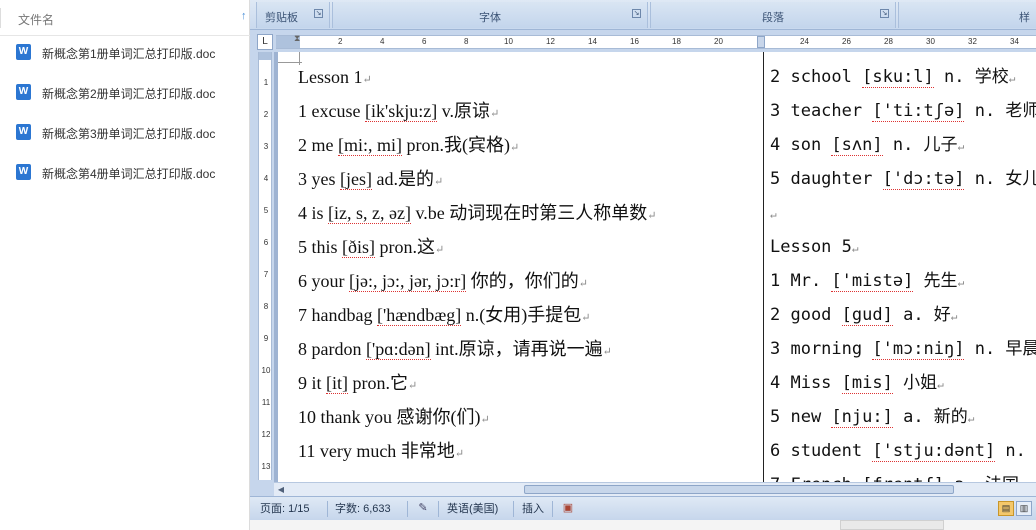 The height and width of the screenshot is (530, 1036). I want to click on document-line: 5 daughter ['dɔ:tə] n. 女儿↵, so click(903, 179).